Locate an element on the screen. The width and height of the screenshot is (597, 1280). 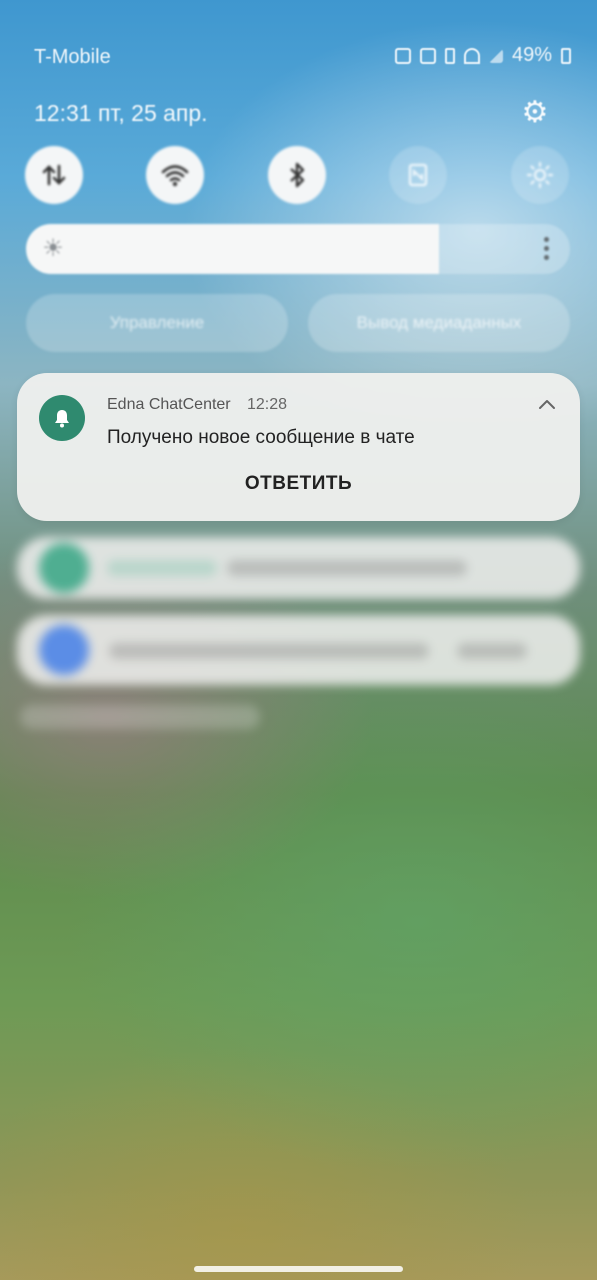
gear-icon: ⚙ is located at coordinates (535, 113).